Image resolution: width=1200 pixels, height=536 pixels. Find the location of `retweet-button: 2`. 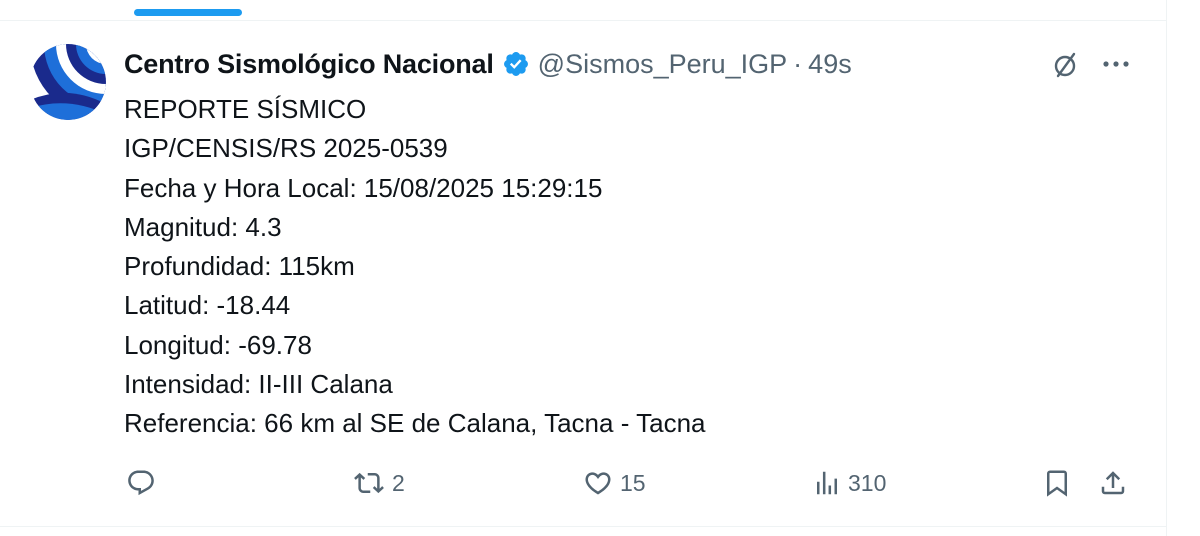

retweet-button: 2 is located at coordinates (378, 483).